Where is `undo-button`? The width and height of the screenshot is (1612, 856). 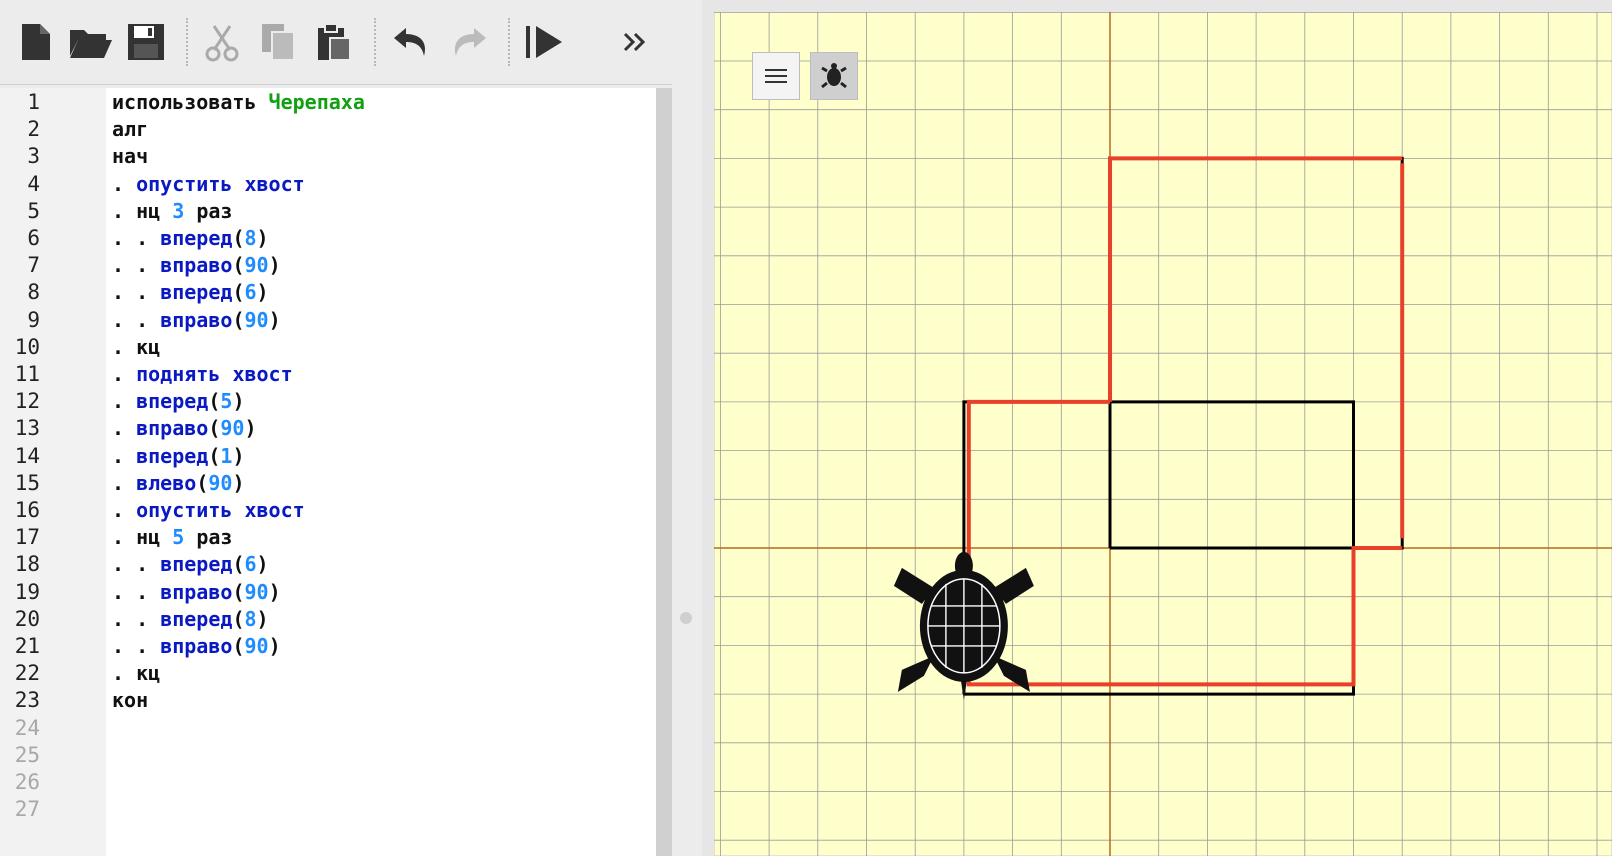 undo-button is located at coordinates (412, 42).